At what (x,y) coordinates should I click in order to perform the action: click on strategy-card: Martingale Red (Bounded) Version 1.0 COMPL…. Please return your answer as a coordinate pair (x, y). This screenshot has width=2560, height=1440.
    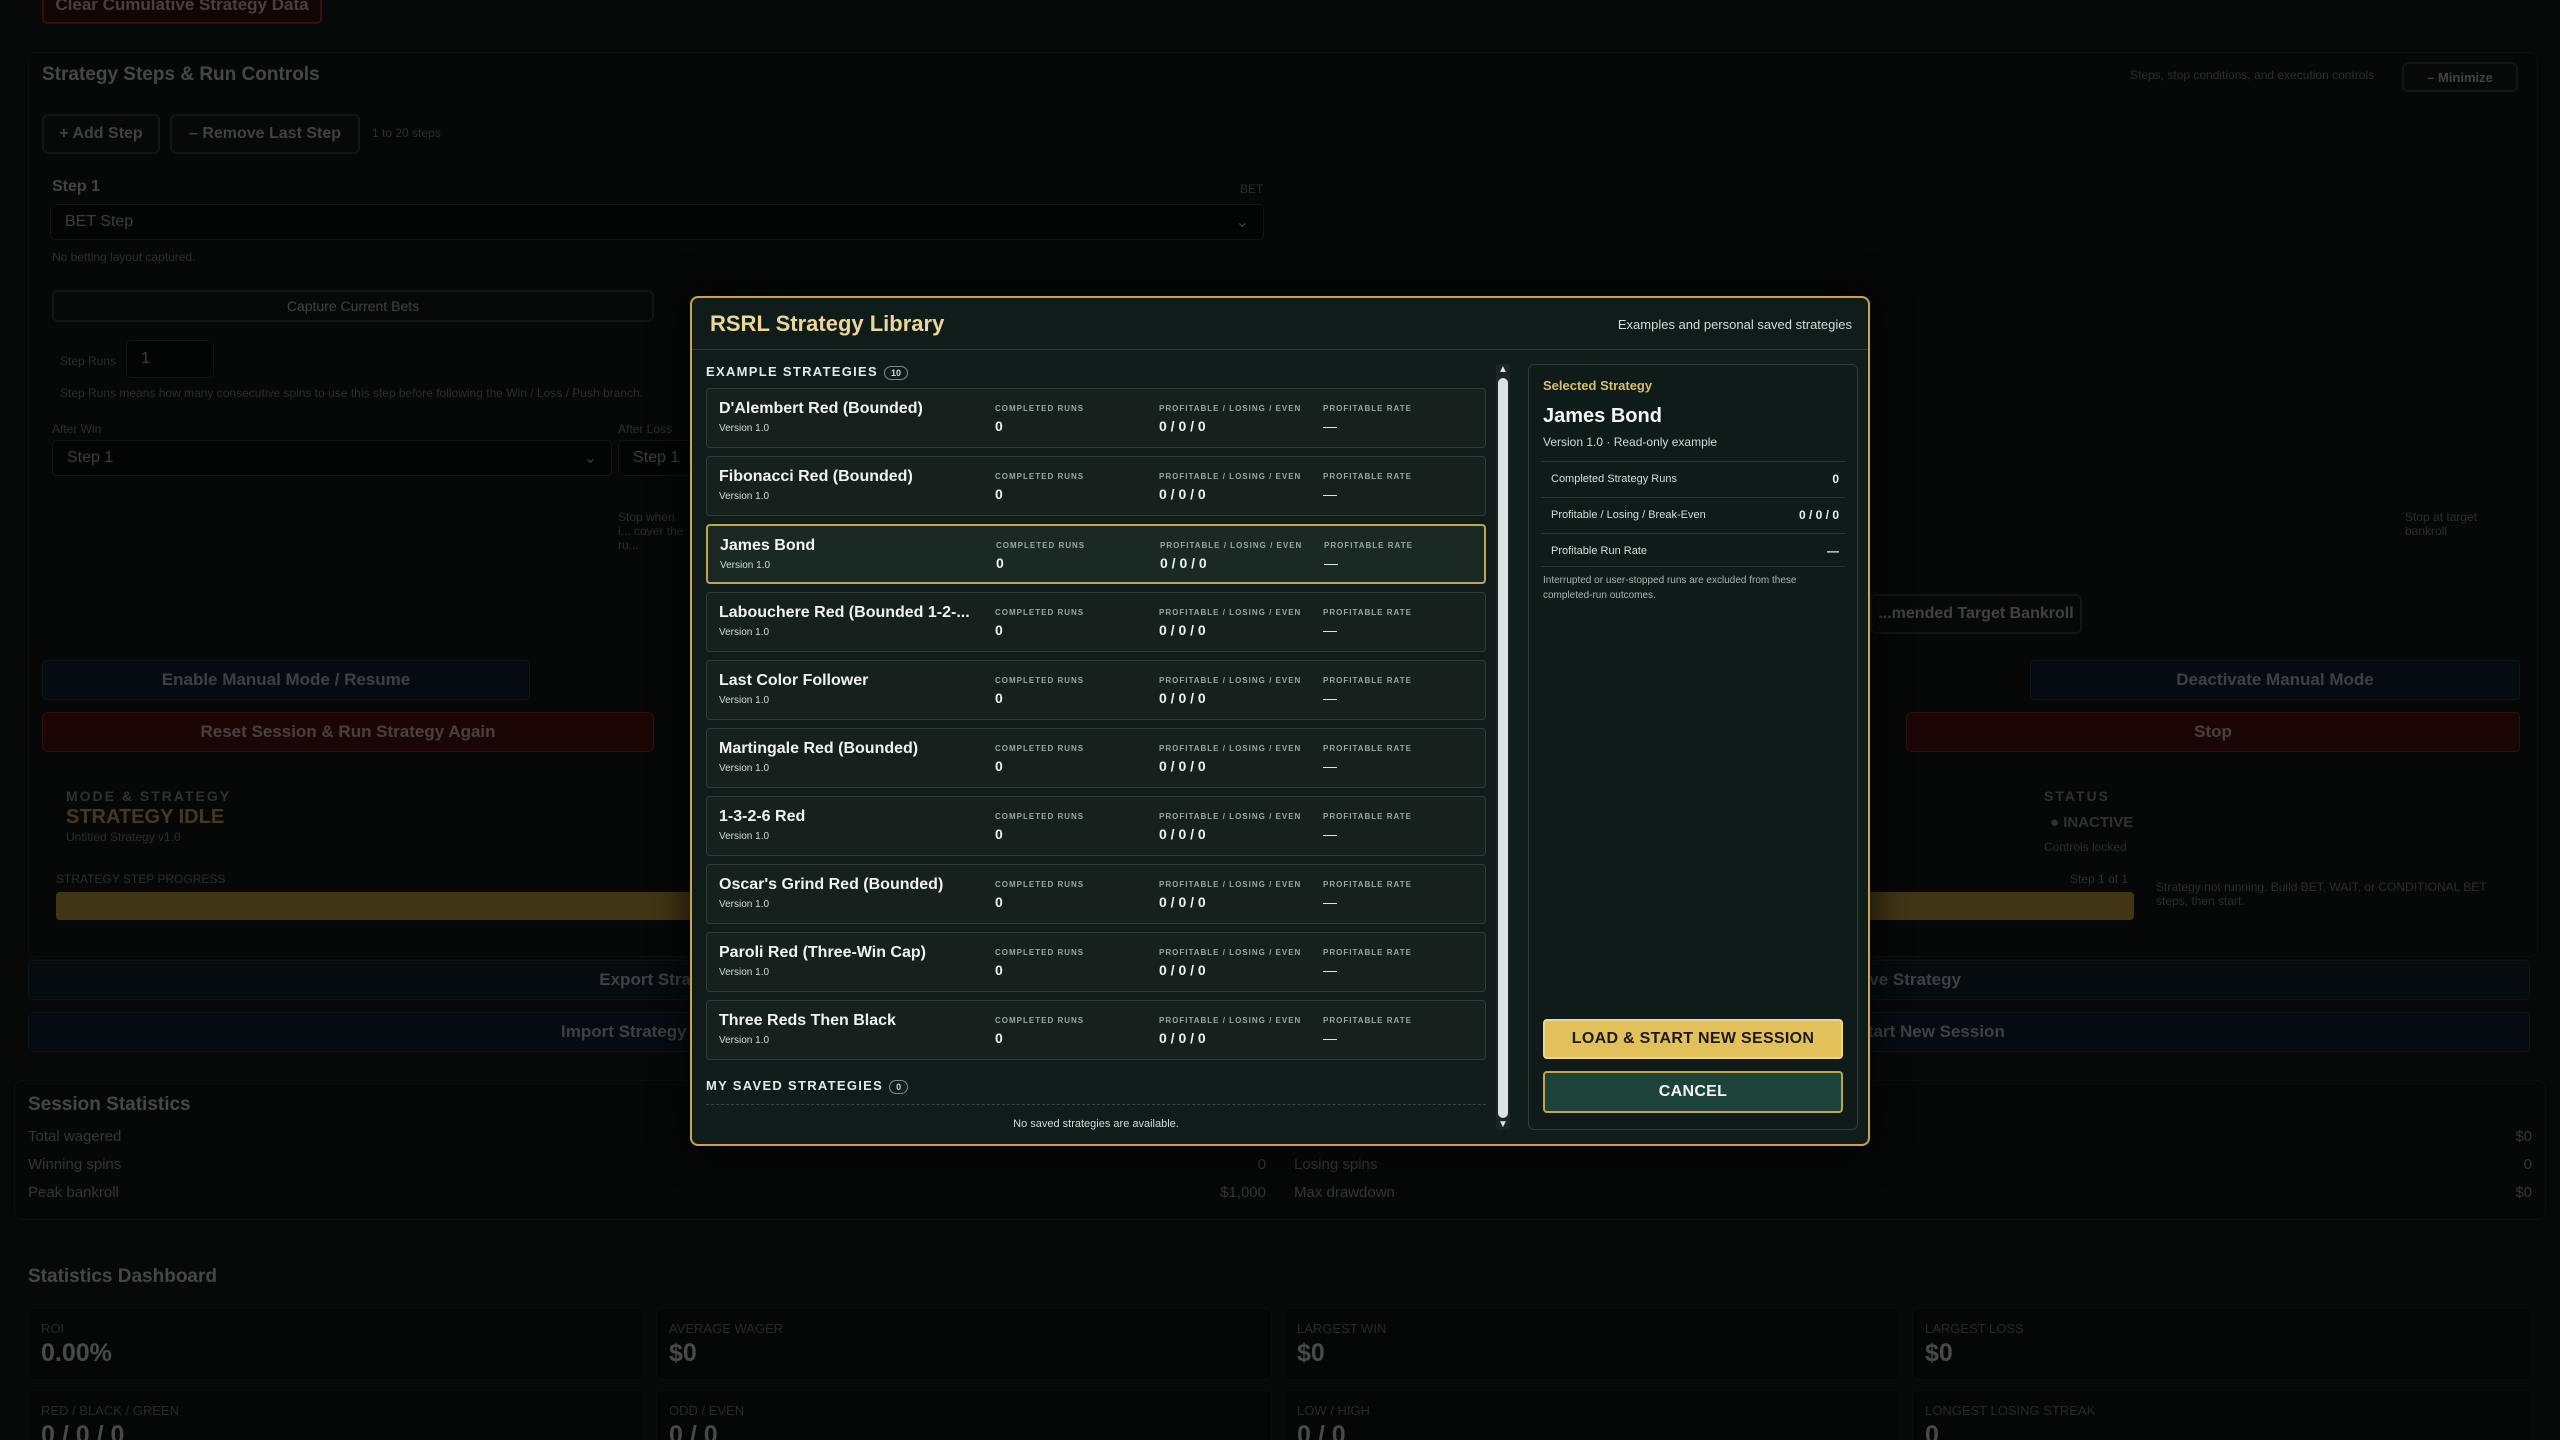
    Looking at the image, I should click on (1096, 758).